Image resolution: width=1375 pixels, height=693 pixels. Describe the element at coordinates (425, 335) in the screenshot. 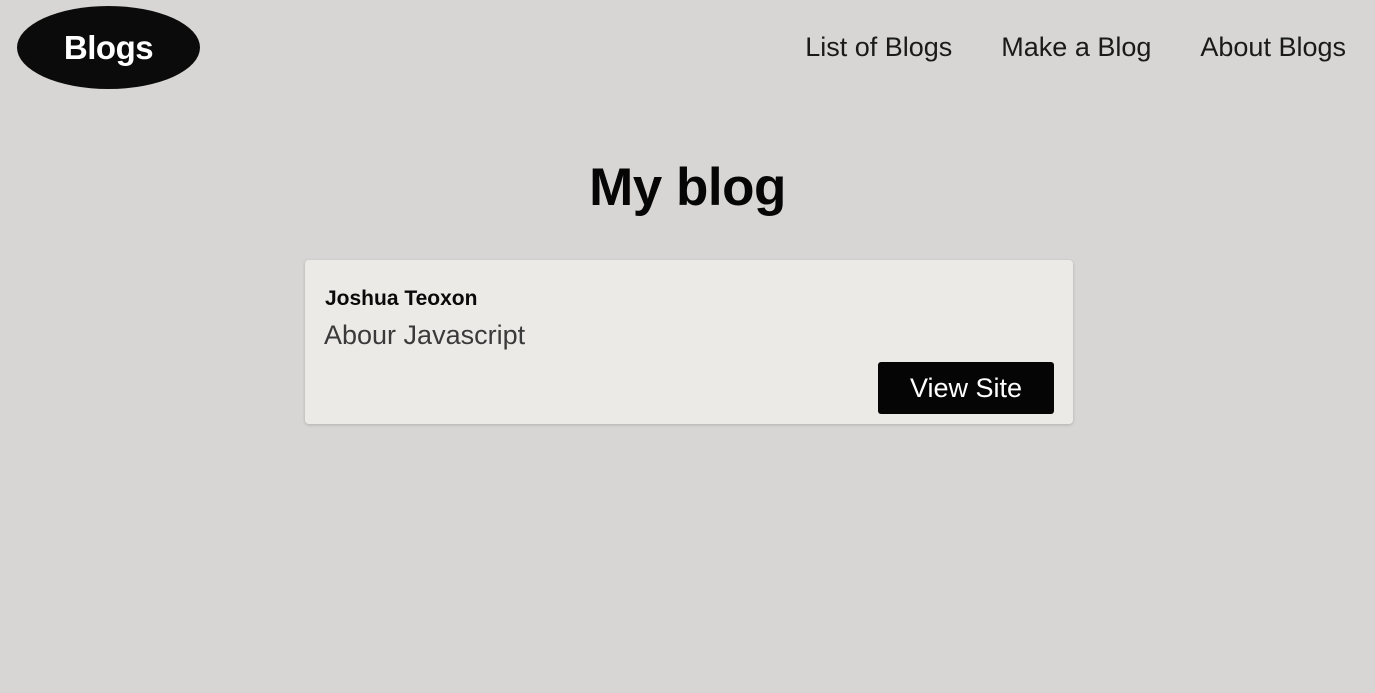

I see `blog-description: Abour Javascript` at that location.